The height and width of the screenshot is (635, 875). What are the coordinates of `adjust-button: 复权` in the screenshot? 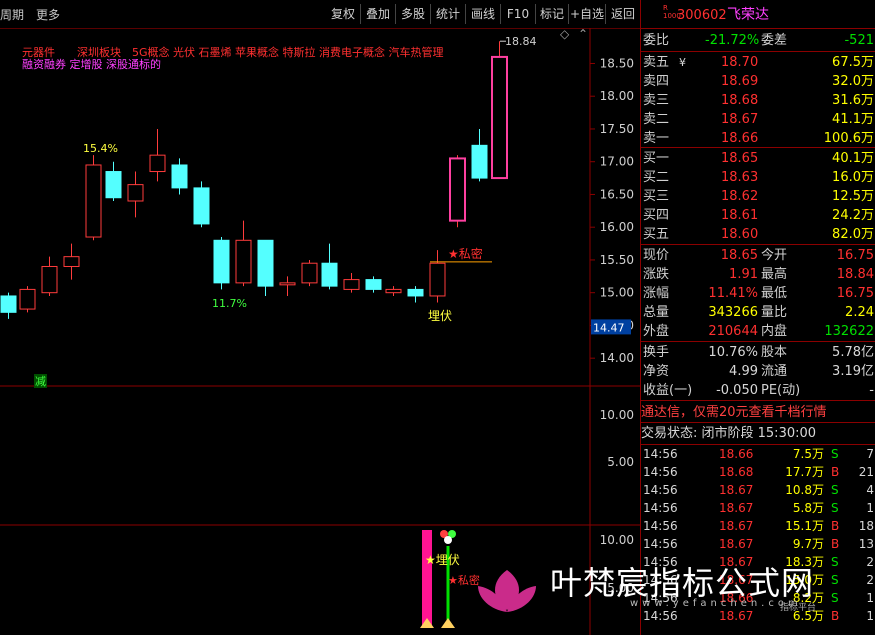 It's located at (343, 14).